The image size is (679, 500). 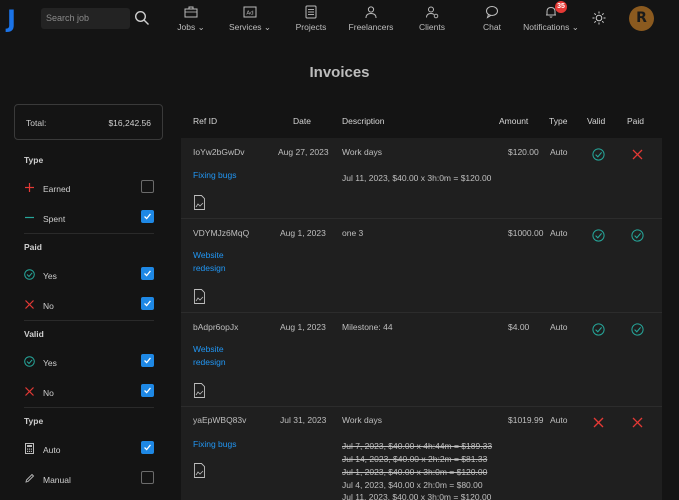 What do you see at coordinates (186, 27) in the screenshot?
I see `nav-jobs-label: Jobs` at bounding box center [186, 27].